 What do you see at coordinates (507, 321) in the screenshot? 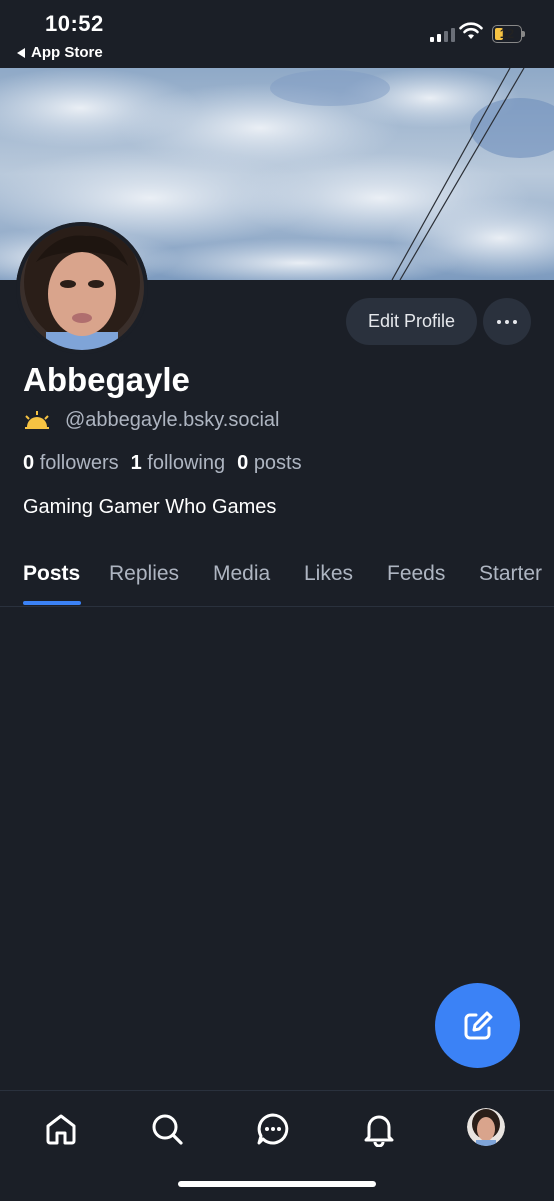
I see `more-options-button` at bounding box center [507, 321].